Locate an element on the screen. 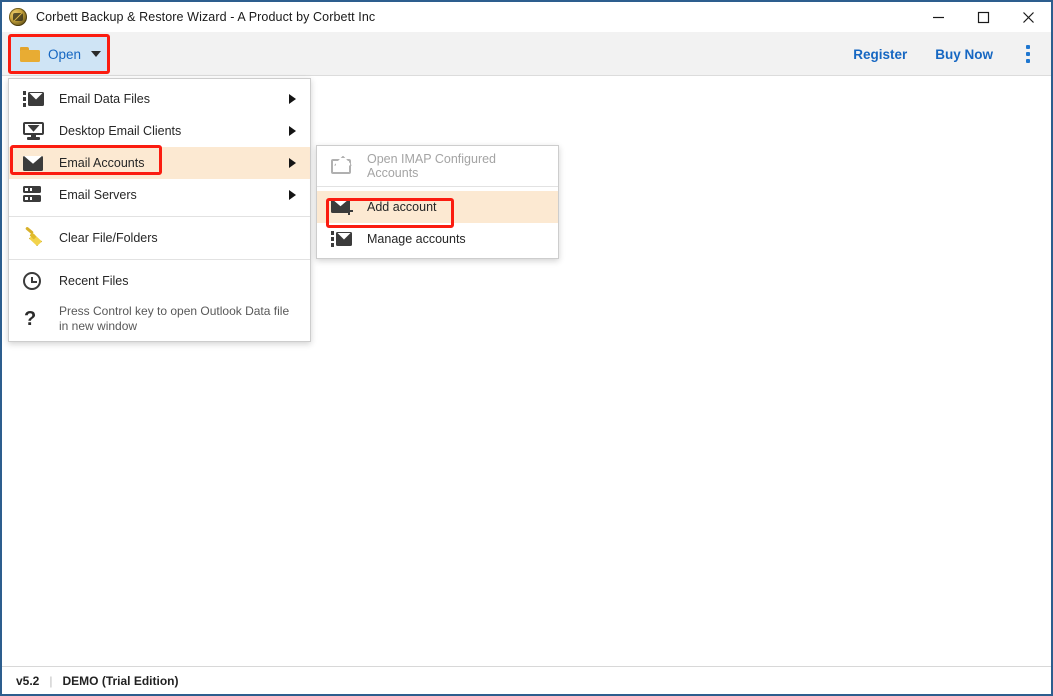  menu-item-label: Recent Files is located at coordinates (94, 281).